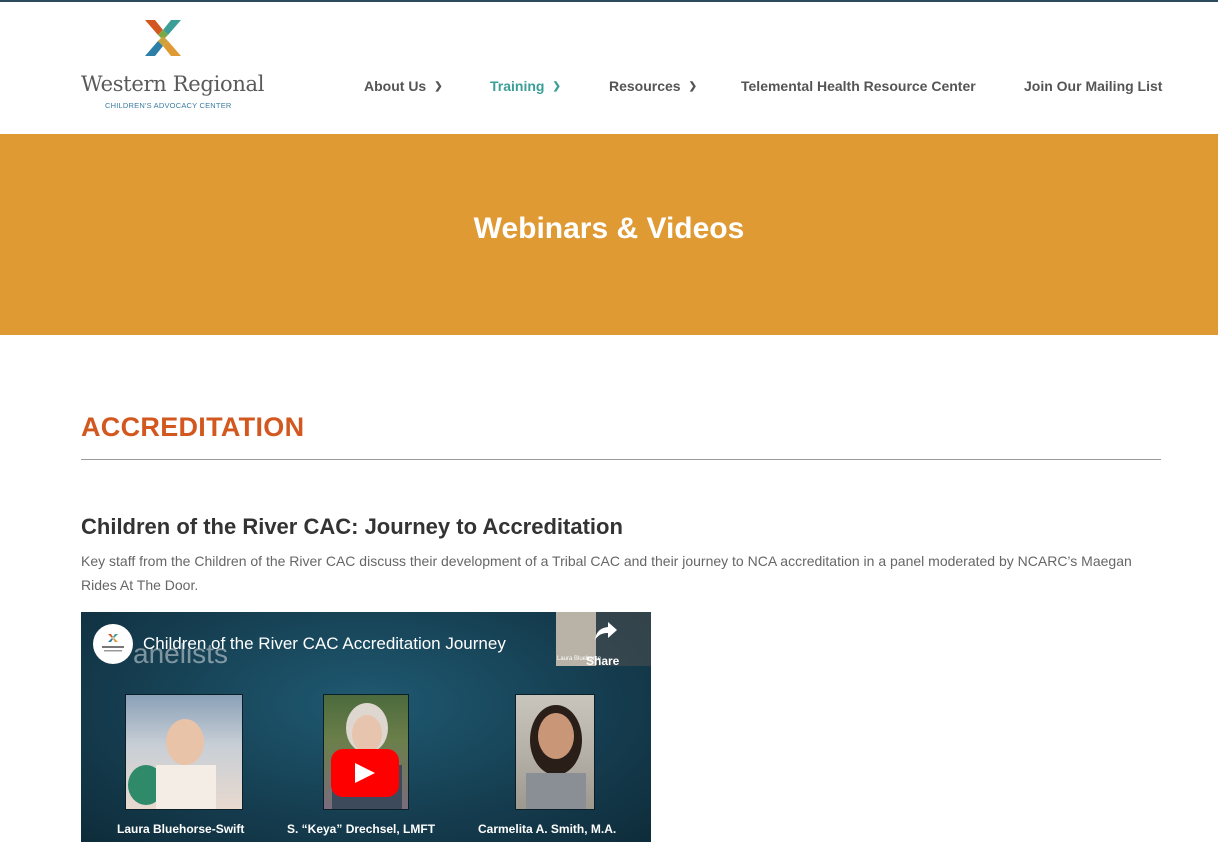 This screenshot has height=842, width=1218. I want to click on nav-telemental-health: Telemental Health Resource Center, so click(858, 86).